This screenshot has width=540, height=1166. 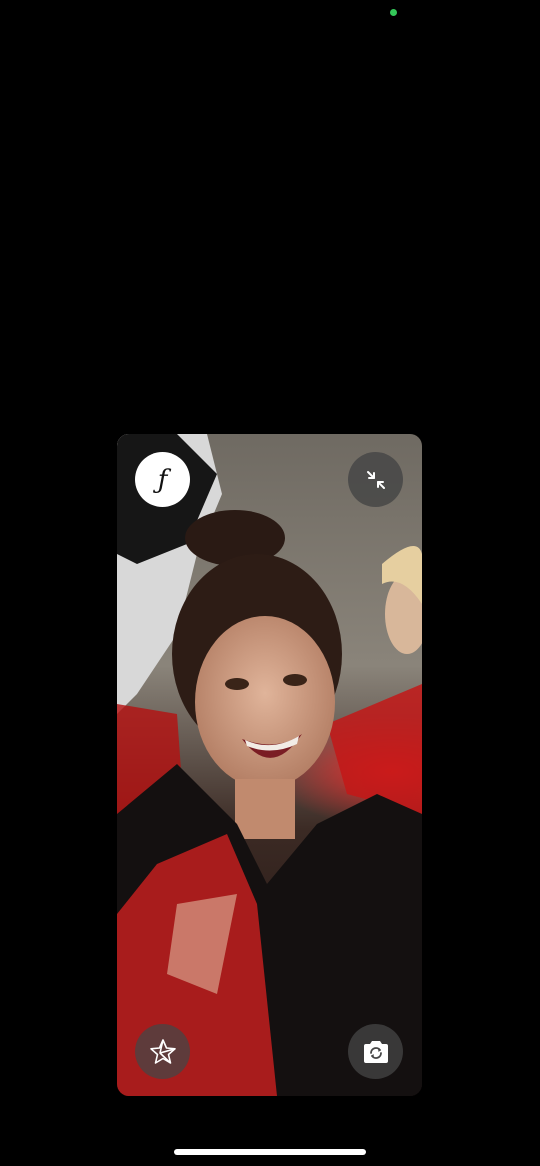 I want to click on star-effects-icon, so click(x=162, y=1051).